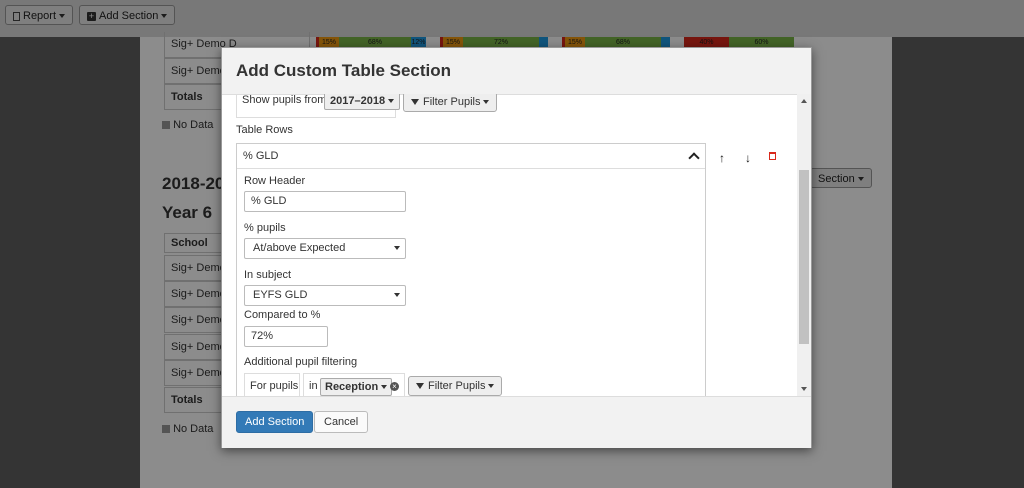 This screenshot has width=1024, height=488. What do you see at coordinates (516, 71) in the screenshot?
I see `modal-header: Add Custom Table Section` at bounding box center [516, 71].